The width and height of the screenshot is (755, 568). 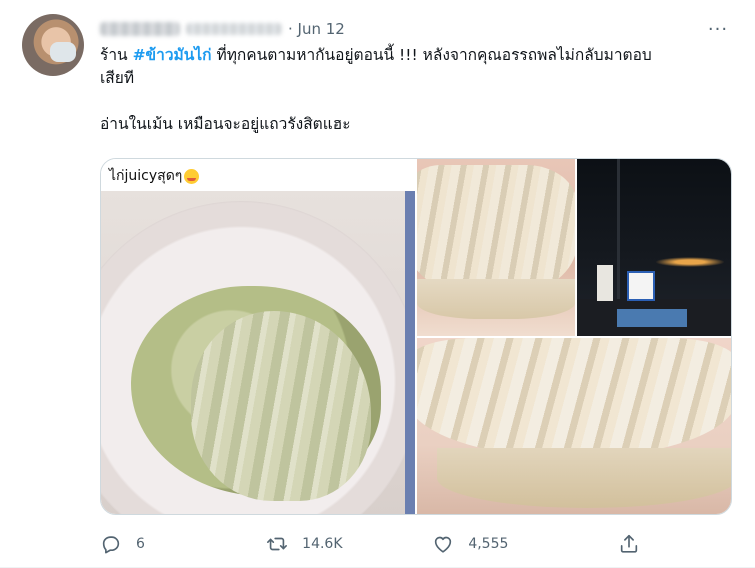 I want to click on tweet-line-3: อ่านในเม้น เหมือนจะอยู่แถวรังสิตแฮะ, so click(x=225, y=124).